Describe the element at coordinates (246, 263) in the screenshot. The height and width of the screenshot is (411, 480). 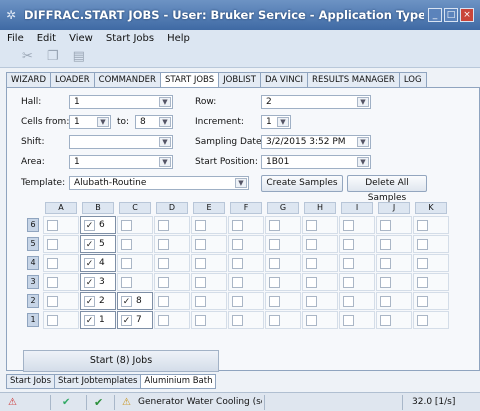
I see `grid-cell-f4` at that location.